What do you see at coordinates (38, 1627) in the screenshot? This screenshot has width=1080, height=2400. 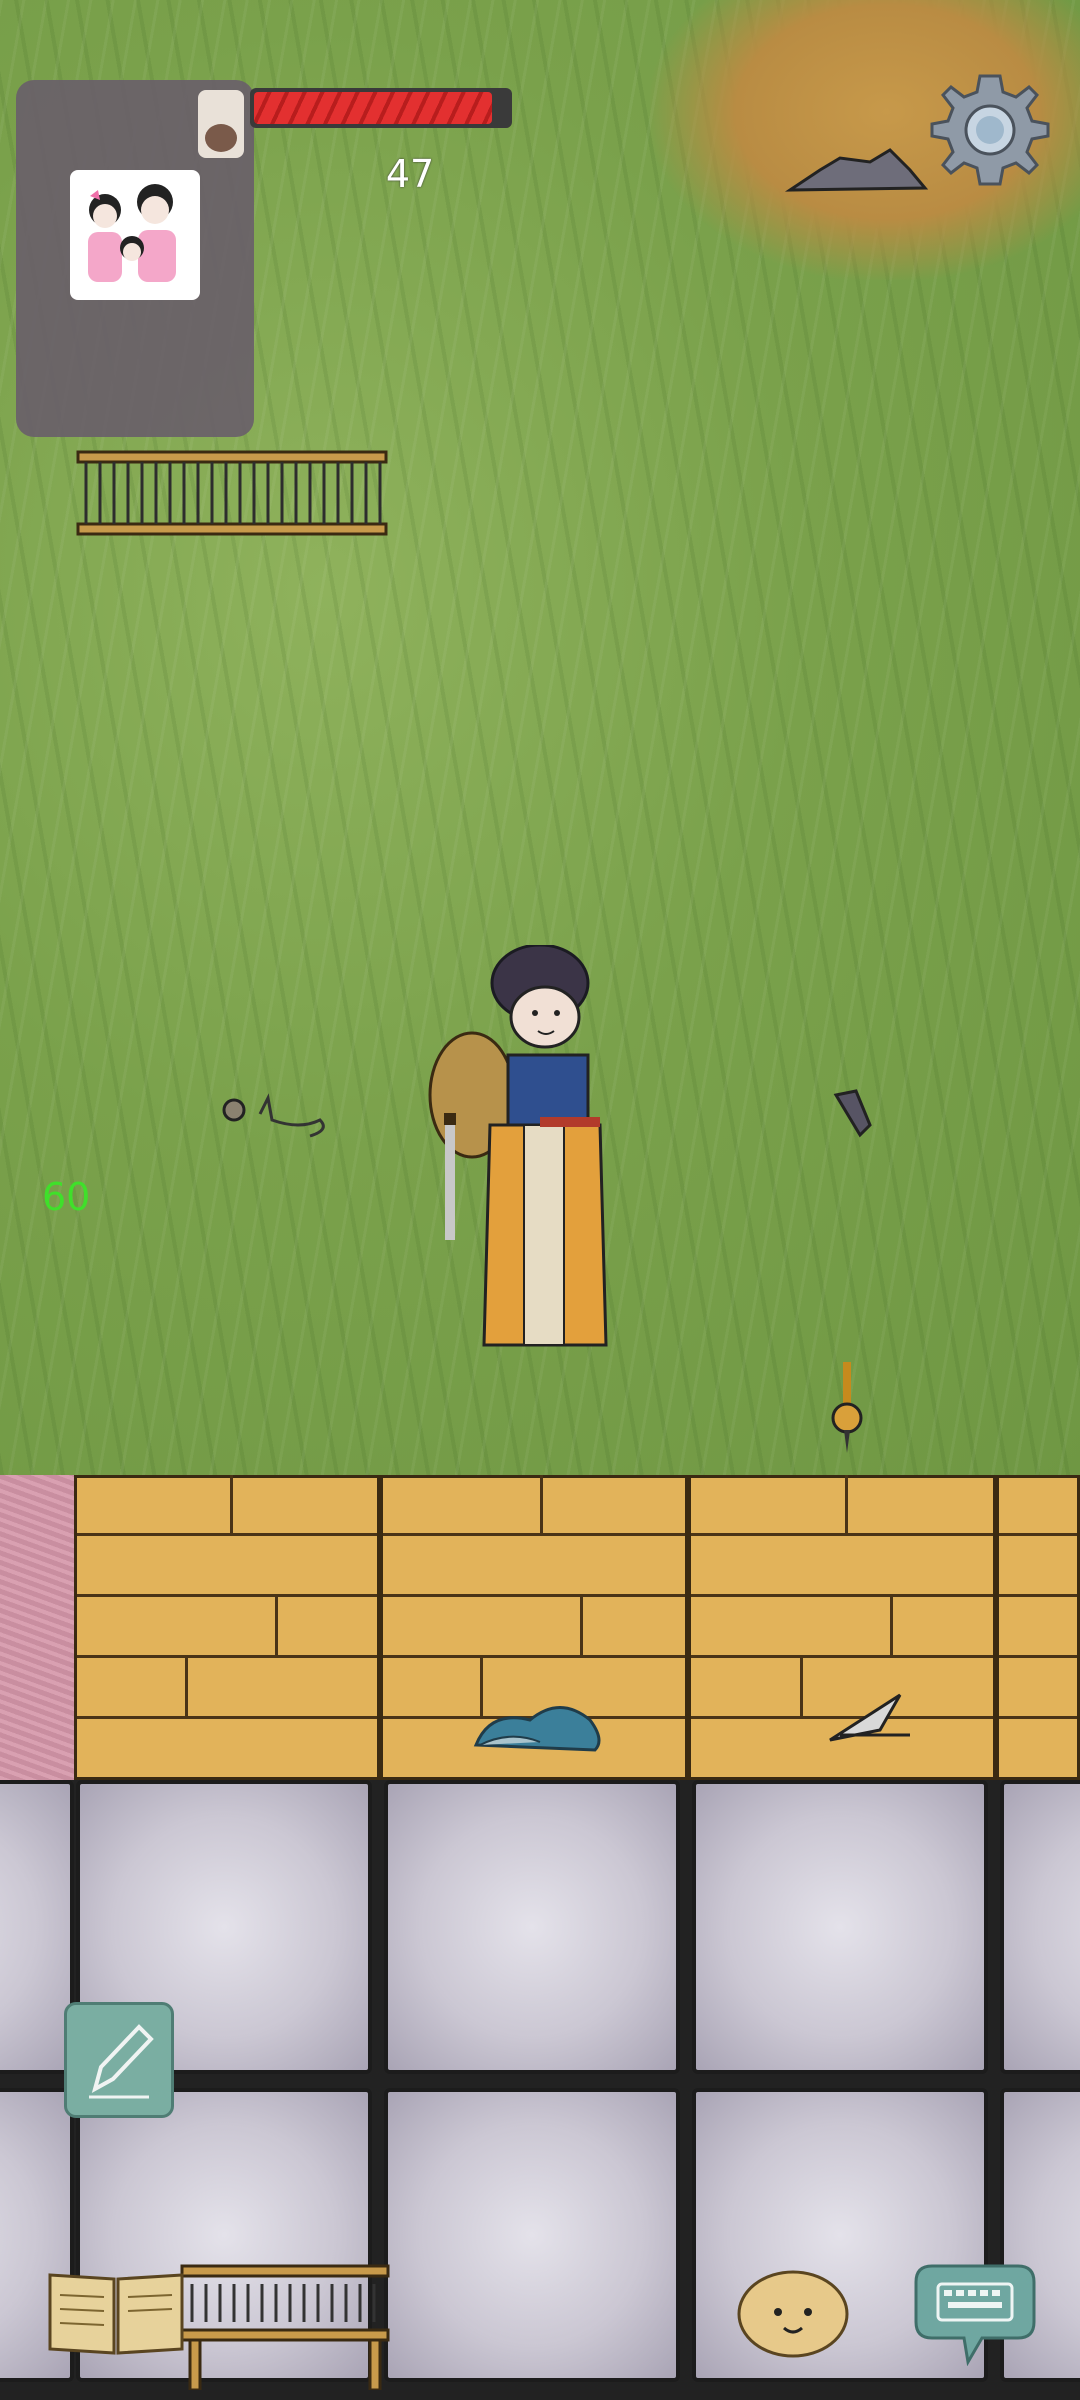 I see `pink-carpet` at bounding box center [38, 1627].